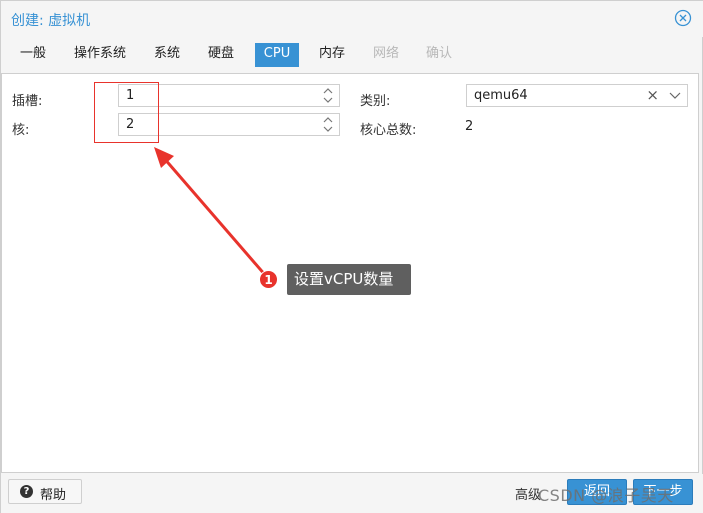 The height and width of the screenshot is (513, 703). What do you see at coordinates (439, 53) in the screenshot?
I see `tab-confirm: 确认` at bounding box center [439, 53].